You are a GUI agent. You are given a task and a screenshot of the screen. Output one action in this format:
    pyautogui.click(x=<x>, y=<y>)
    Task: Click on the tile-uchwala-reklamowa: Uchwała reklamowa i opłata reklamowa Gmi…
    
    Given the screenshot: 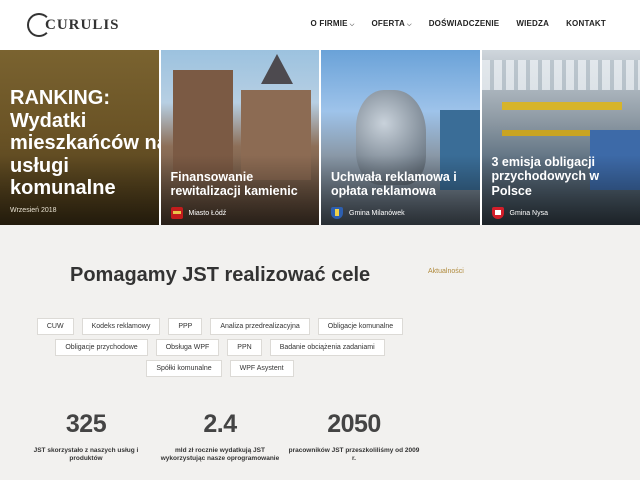 What is the action you would take?
    pyautogui.click(x=400, y=137)
    